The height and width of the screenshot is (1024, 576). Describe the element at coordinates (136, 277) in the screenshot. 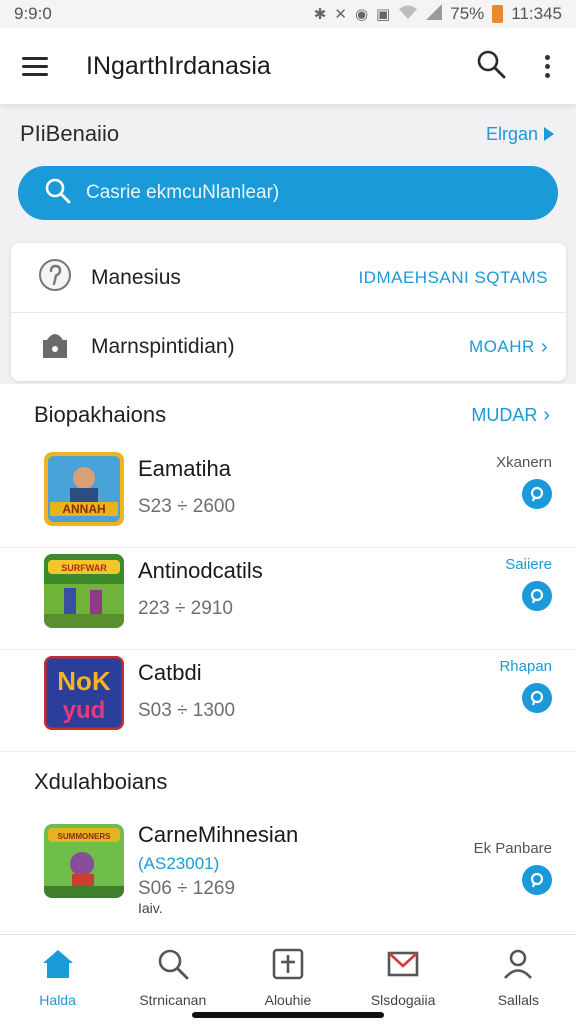

I see `card-row-1-label: Manesius` at that location.